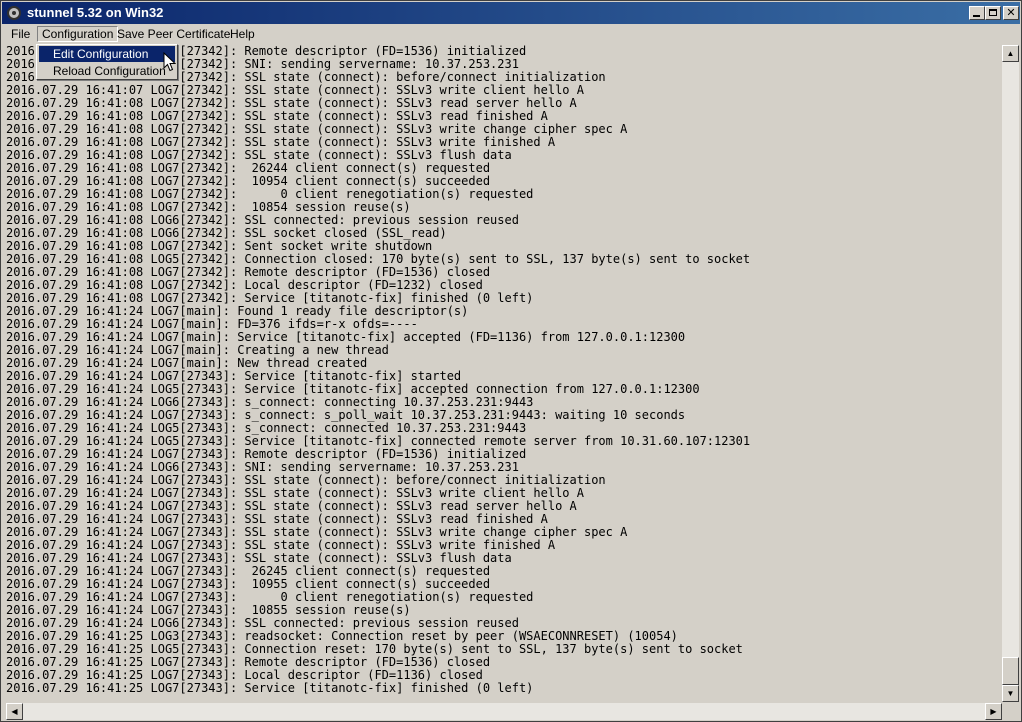 This screenshot has height=722, width=1022. I want to click on configuration-dropdown-menu: Edit Configuration Reload Configuration, so click(107, 62).